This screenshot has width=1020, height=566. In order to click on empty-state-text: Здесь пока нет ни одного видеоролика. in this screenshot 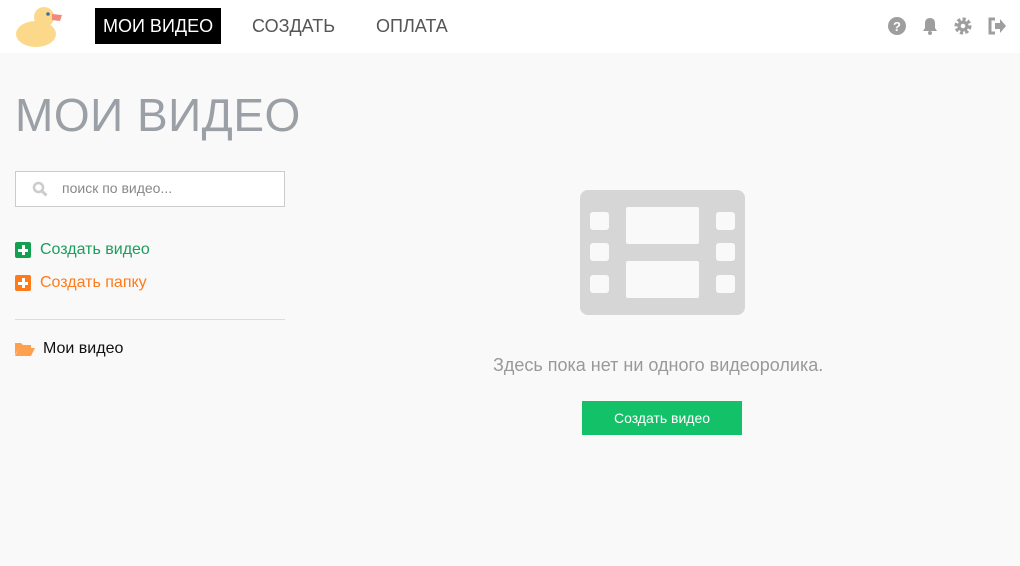, I will do `click(658, 365)`.